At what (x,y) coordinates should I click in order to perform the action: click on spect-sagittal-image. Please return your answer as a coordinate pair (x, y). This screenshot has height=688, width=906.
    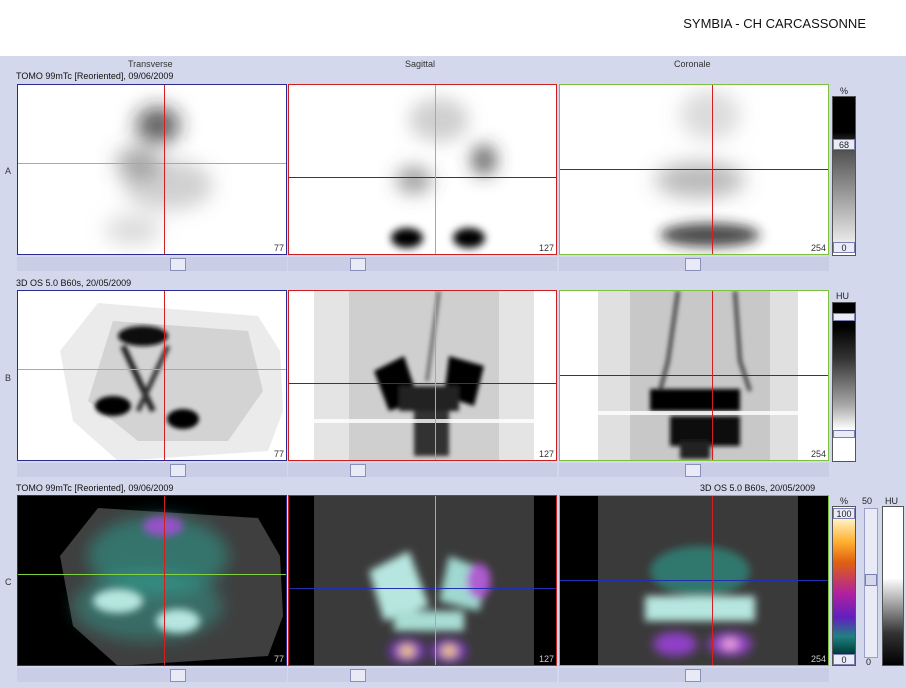
    Looking at the image, I should click on (443, 173).